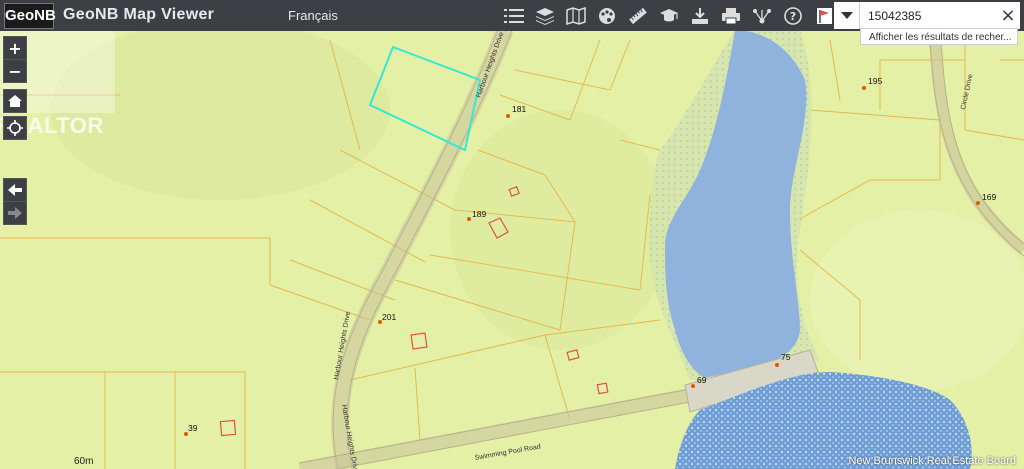 This screenshot has width=1024, height=469. I want to click on chevron-down-icon, so click(846, 15).